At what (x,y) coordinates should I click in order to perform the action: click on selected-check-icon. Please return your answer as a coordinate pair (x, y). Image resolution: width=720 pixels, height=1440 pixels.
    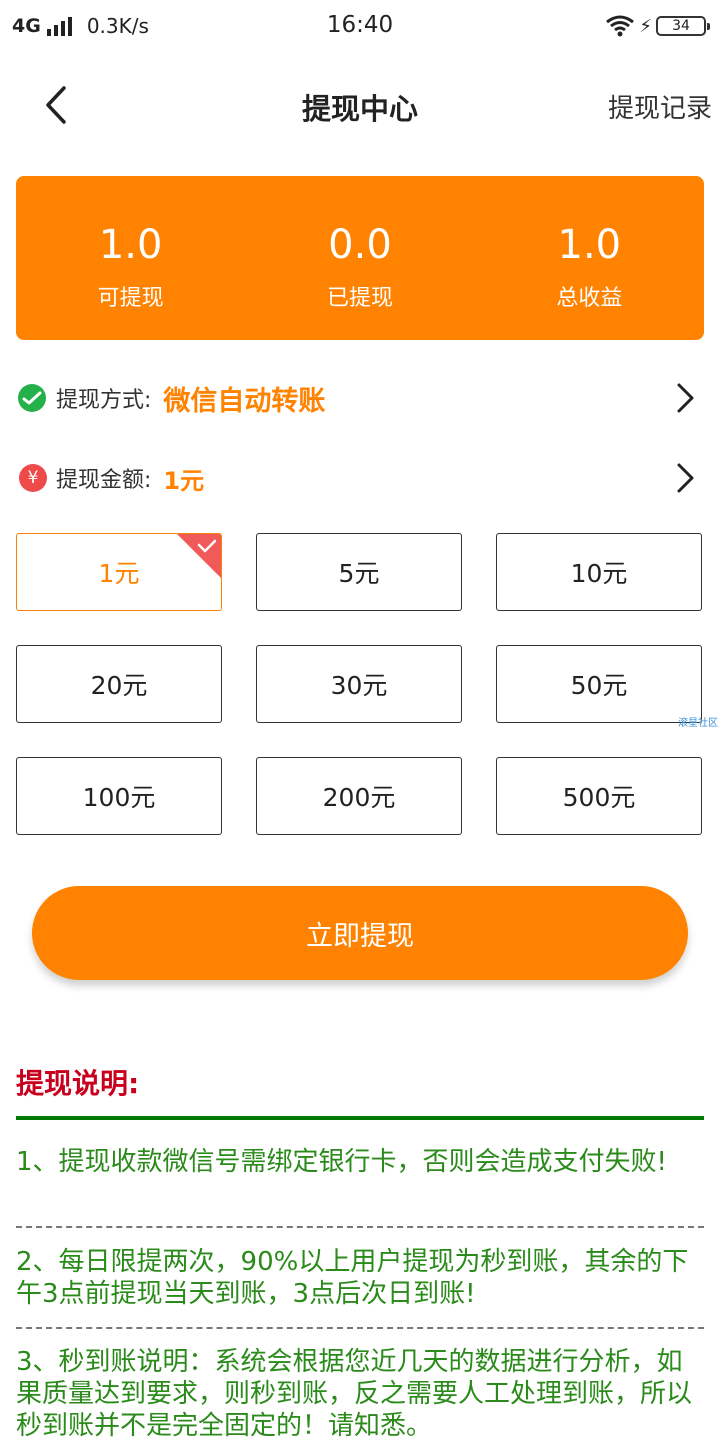
    Looking at the image, I should click on (199, 556).